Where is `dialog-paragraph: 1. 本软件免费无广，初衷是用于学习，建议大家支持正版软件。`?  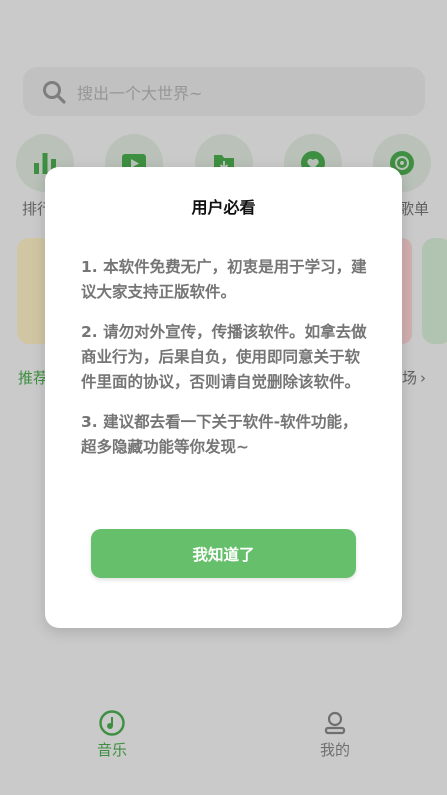
dialog-paragraph: 1. 本软件免费无广，初衷是用于学习，建议大家支持正版软件。 is located at coordinates (224, 279).